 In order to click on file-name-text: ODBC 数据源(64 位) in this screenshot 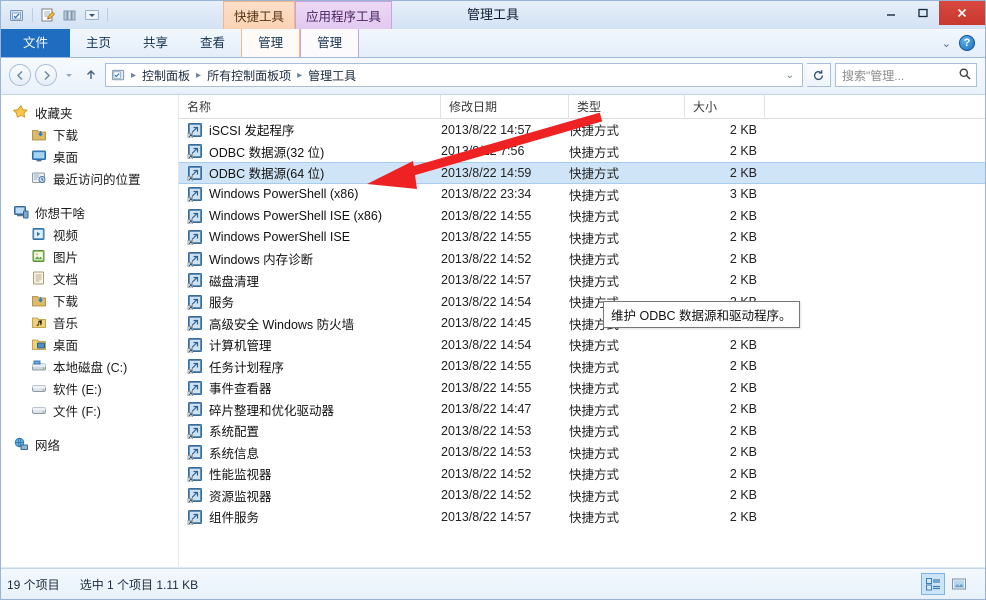, I will do `click(267, 174)`.